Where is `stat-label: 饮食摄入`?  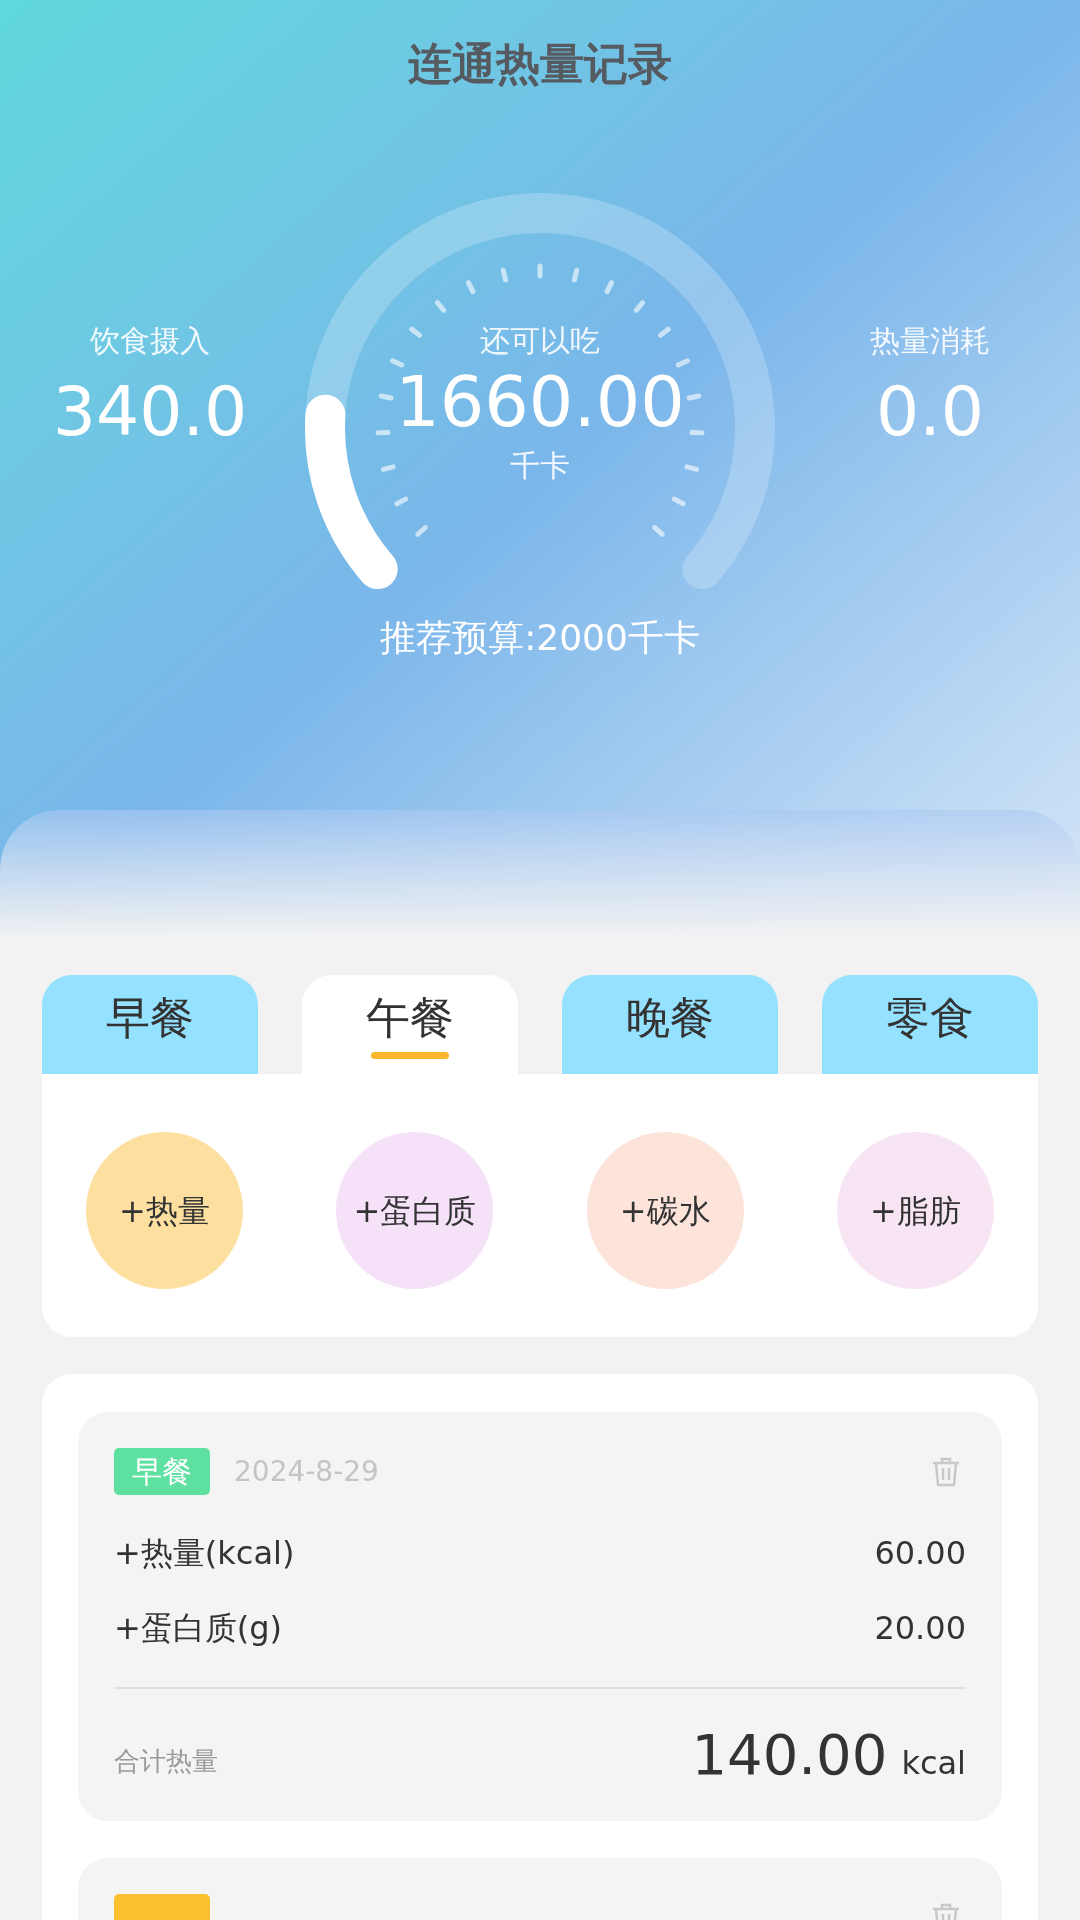 stat-label: 饮食摄入 is located at coordinates (150, 341).